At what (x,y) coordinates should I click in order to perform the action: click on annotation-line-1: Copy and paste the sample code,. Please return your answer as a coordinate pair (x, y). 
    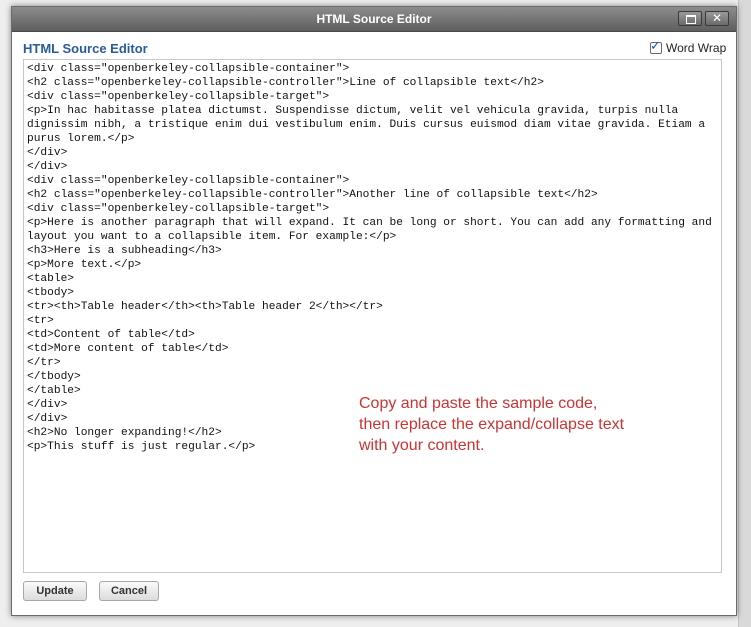
    Looking at the image, I should click on (478, 403).